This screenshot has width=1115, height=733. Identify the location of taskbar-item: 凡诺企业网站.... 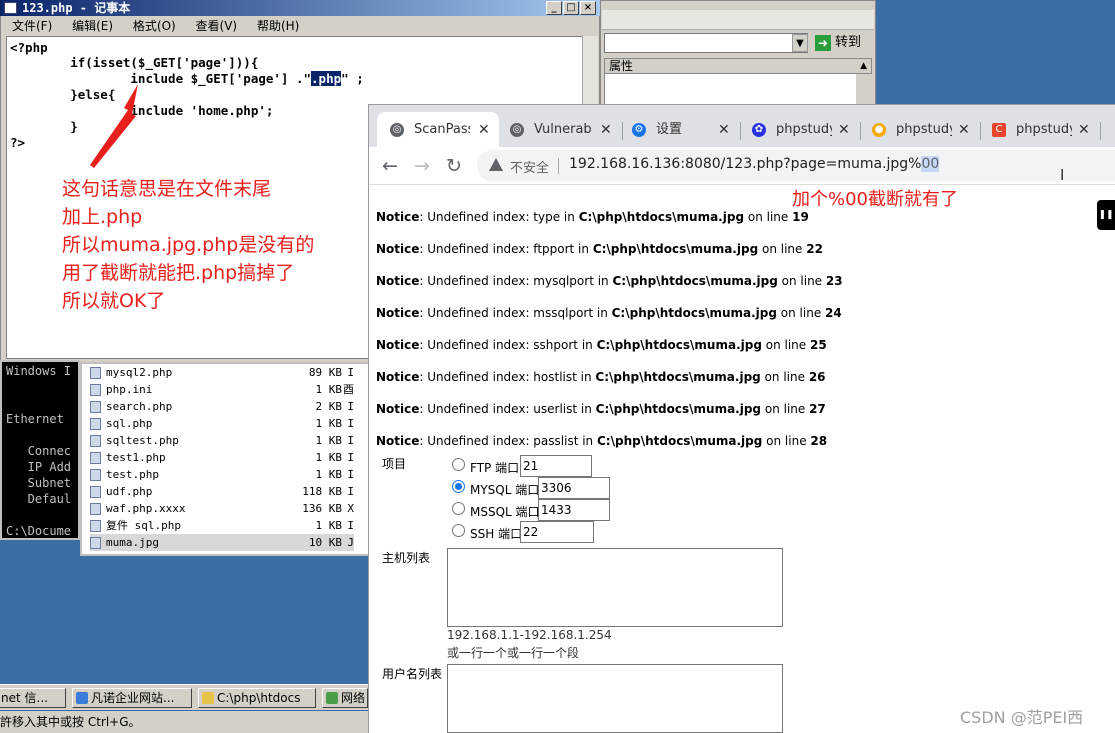
(132, 698).